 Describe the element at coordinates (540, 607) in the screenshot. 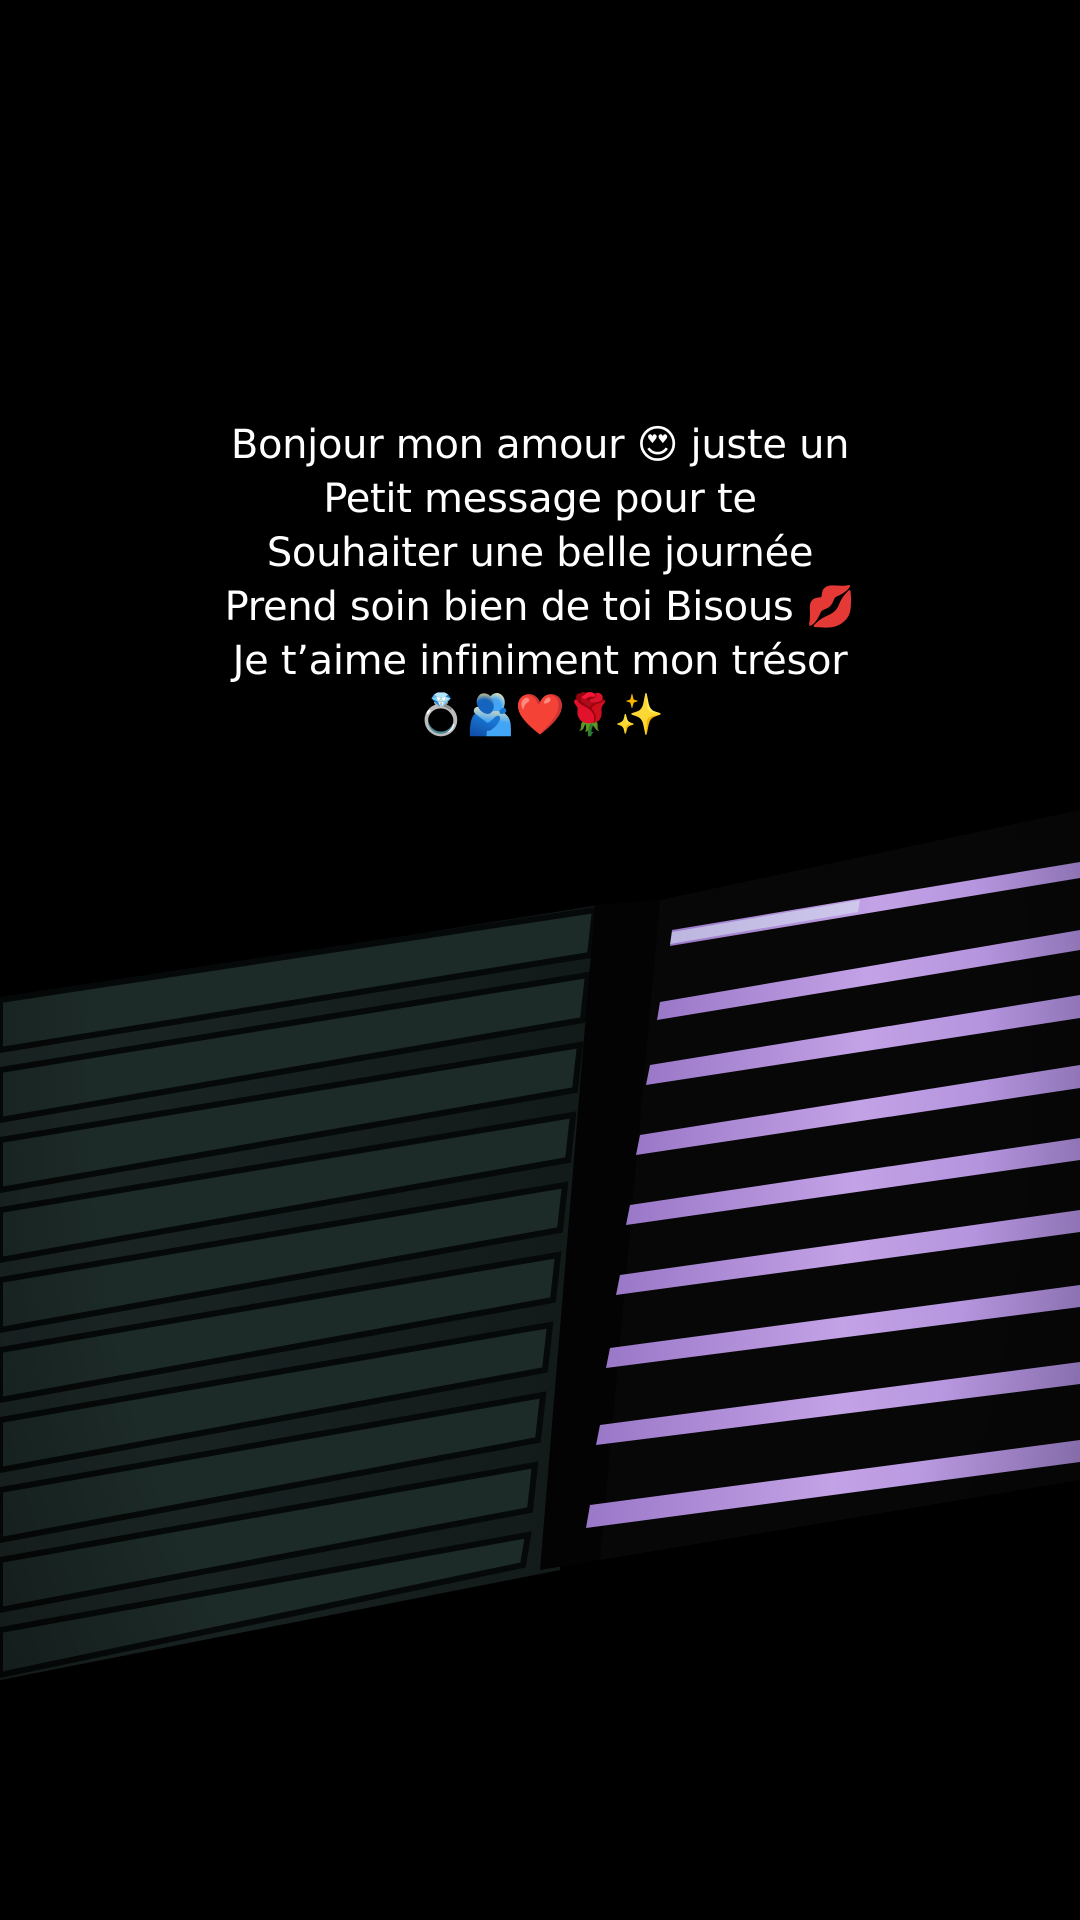

I see `caption-line: Prend soin bien de toi Bisous 💋` at that location.